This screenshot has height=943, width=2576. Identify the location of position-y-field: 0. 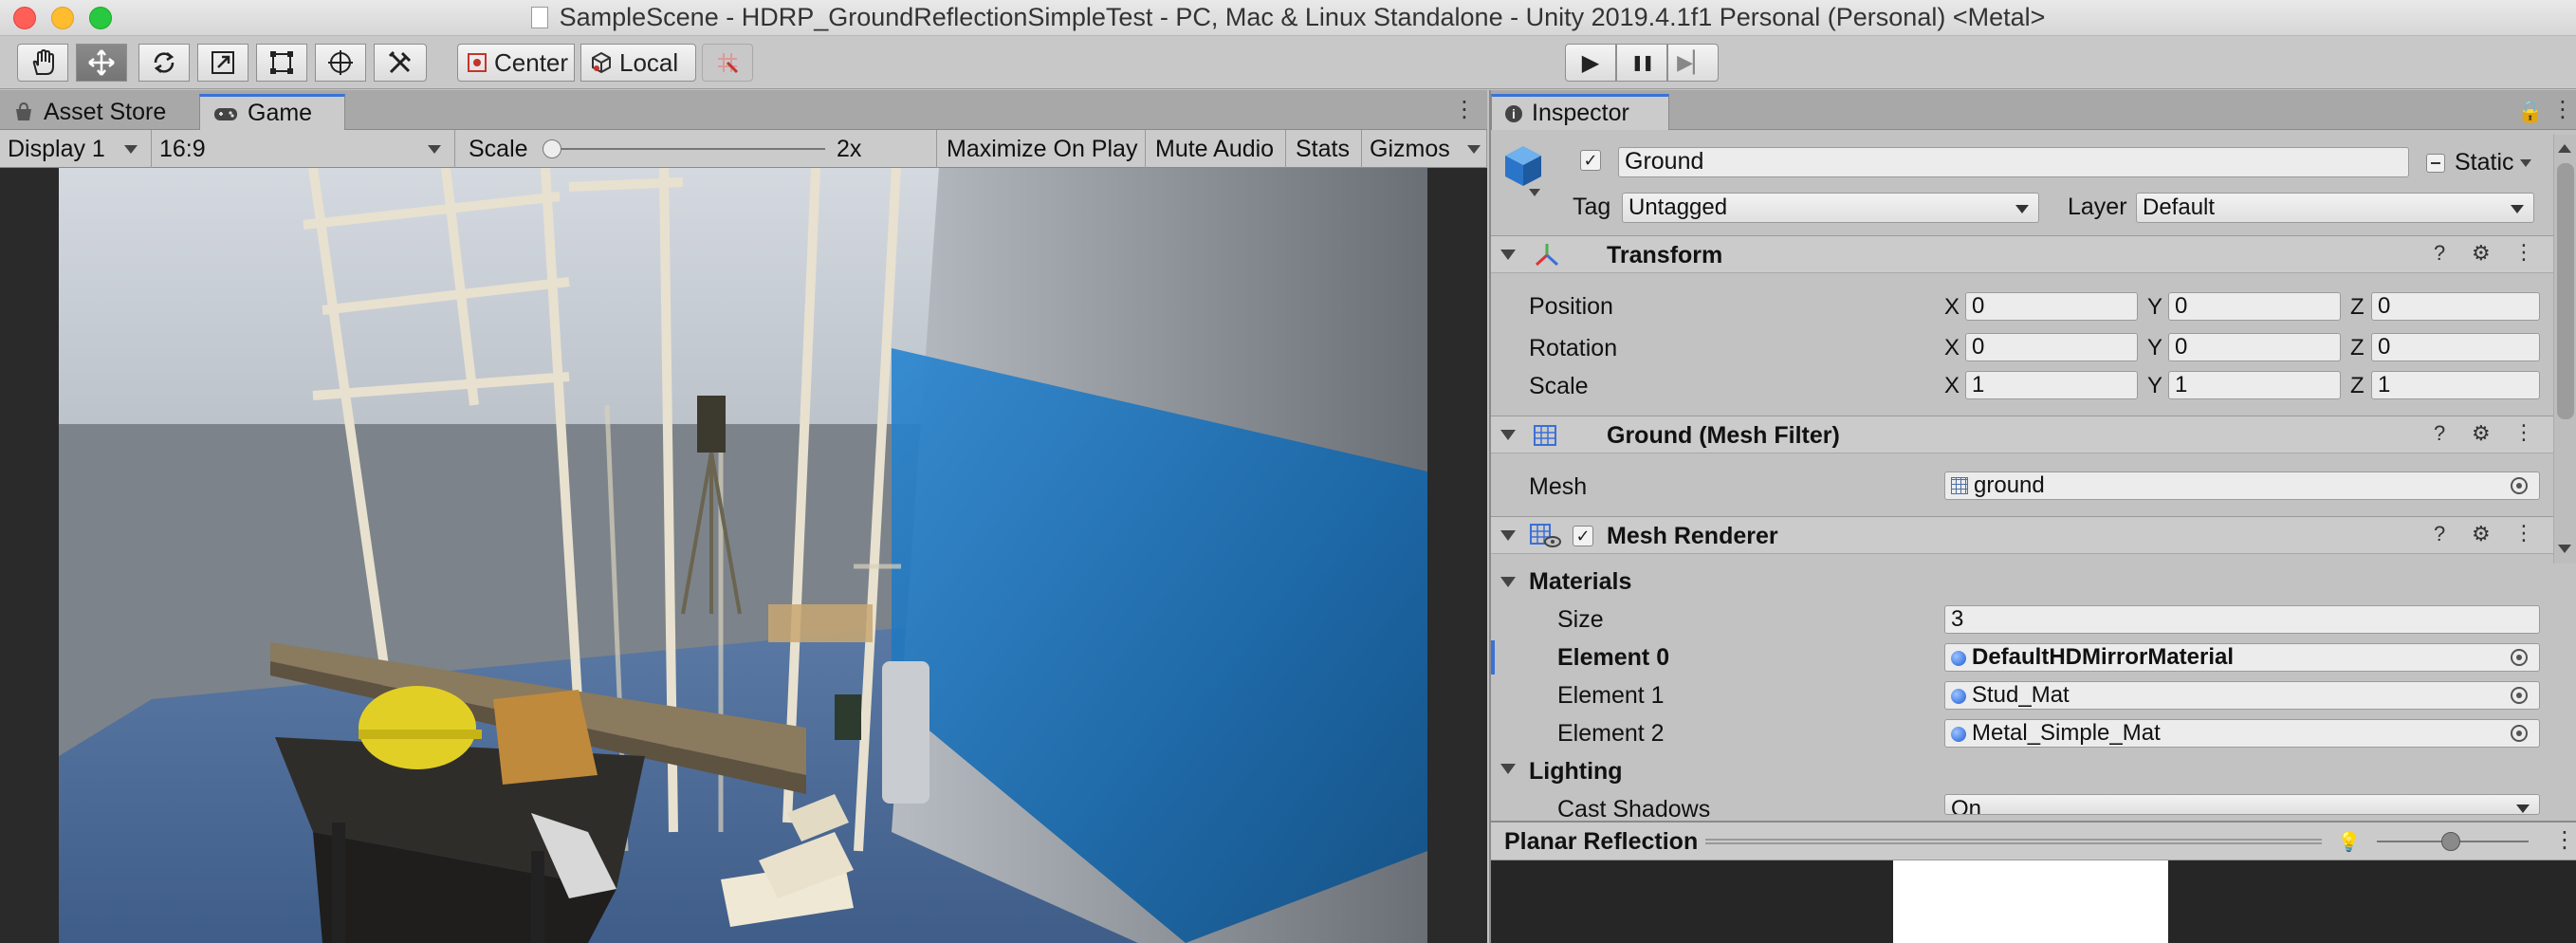
(2254, 306).